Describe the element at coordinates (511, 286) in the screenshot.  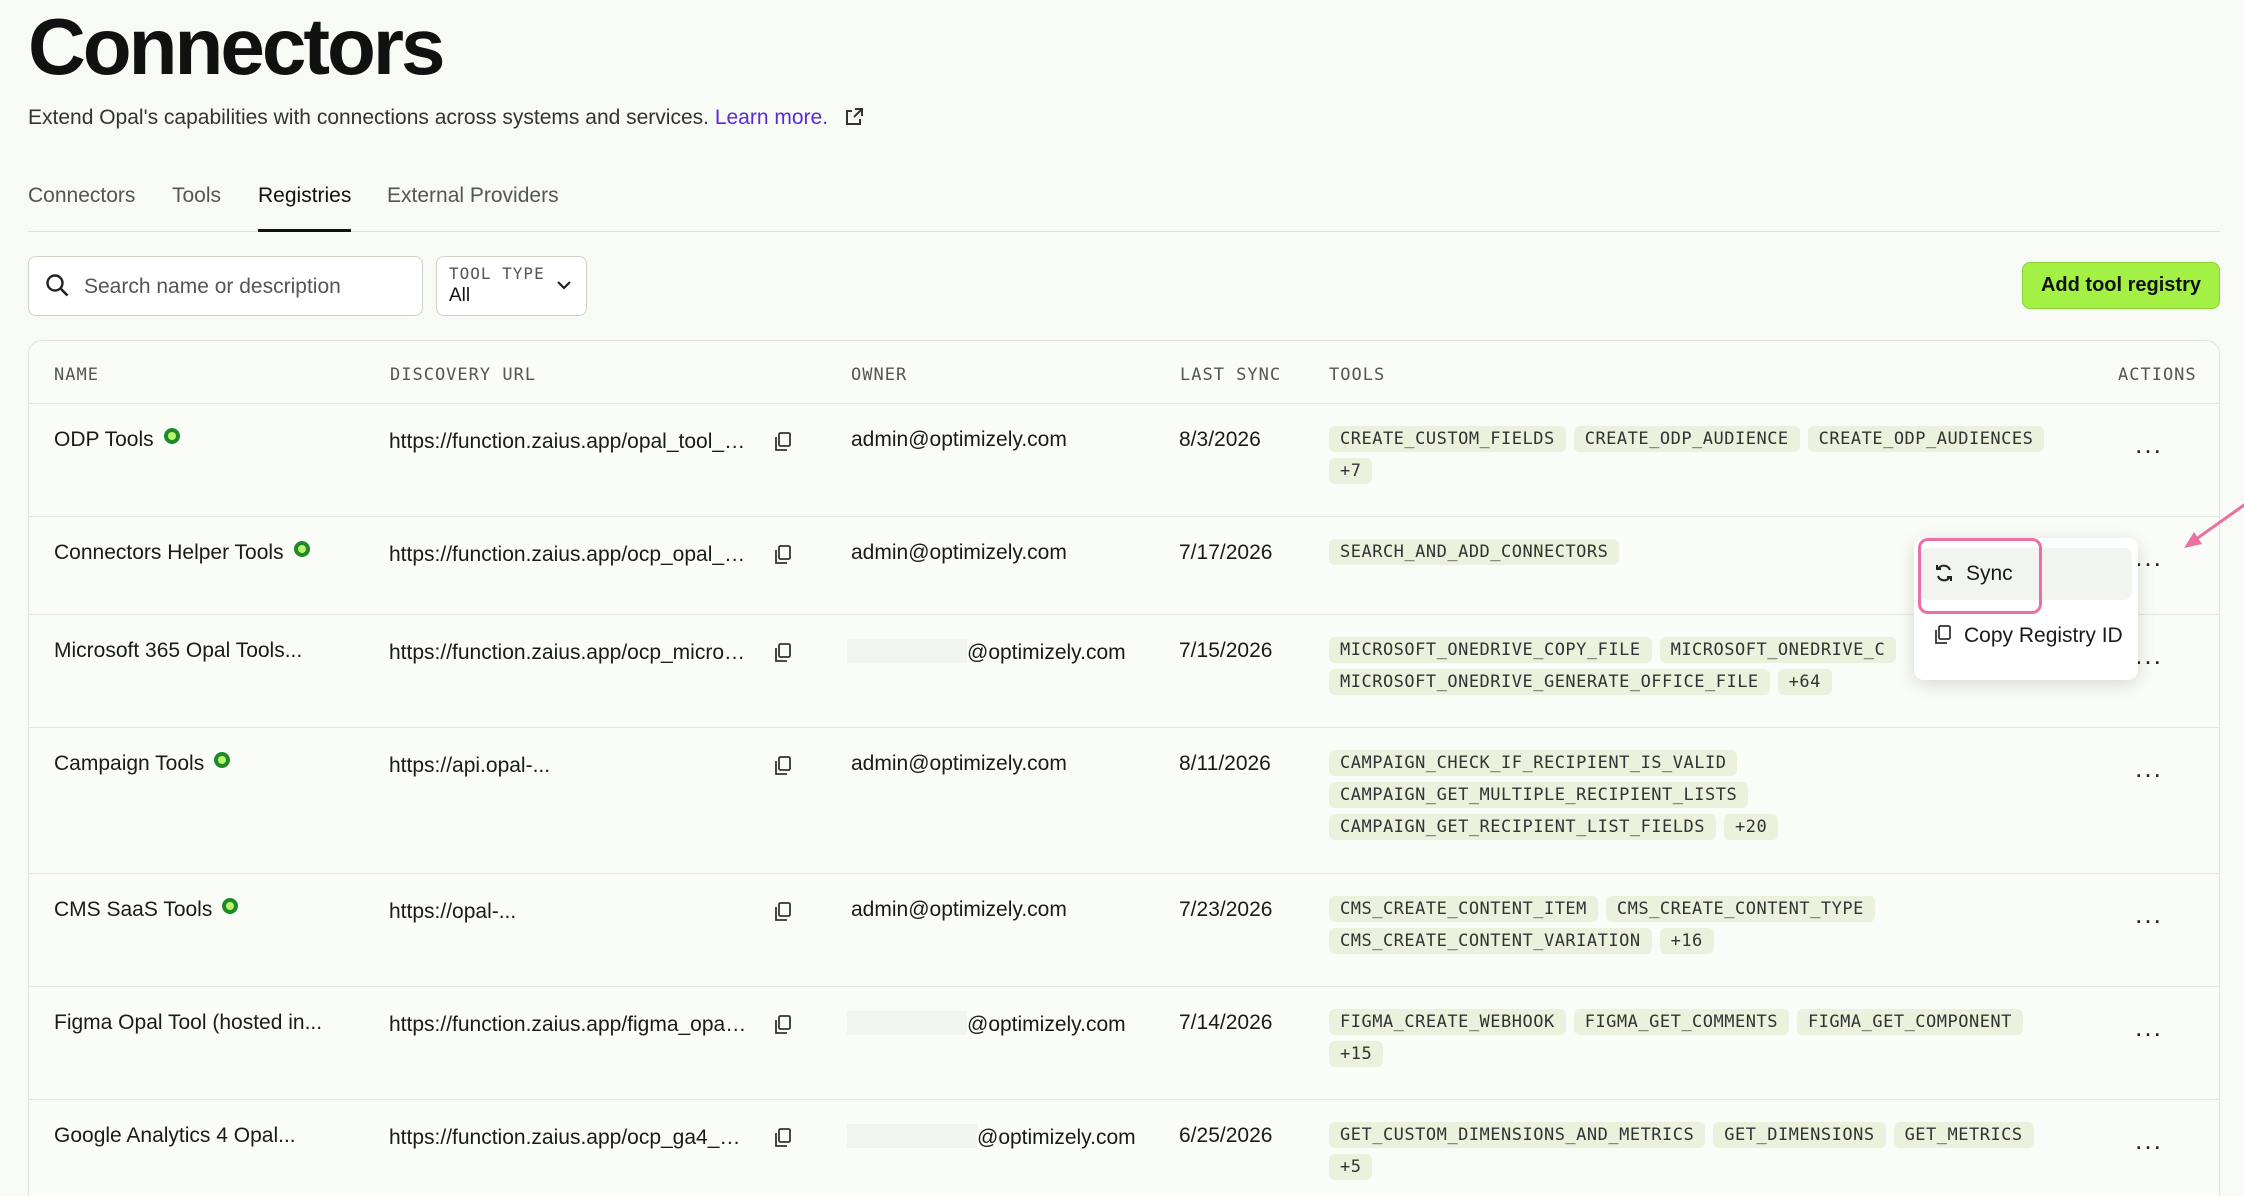
I see `tool-type-filter: TOOL TYPE All` at that location.